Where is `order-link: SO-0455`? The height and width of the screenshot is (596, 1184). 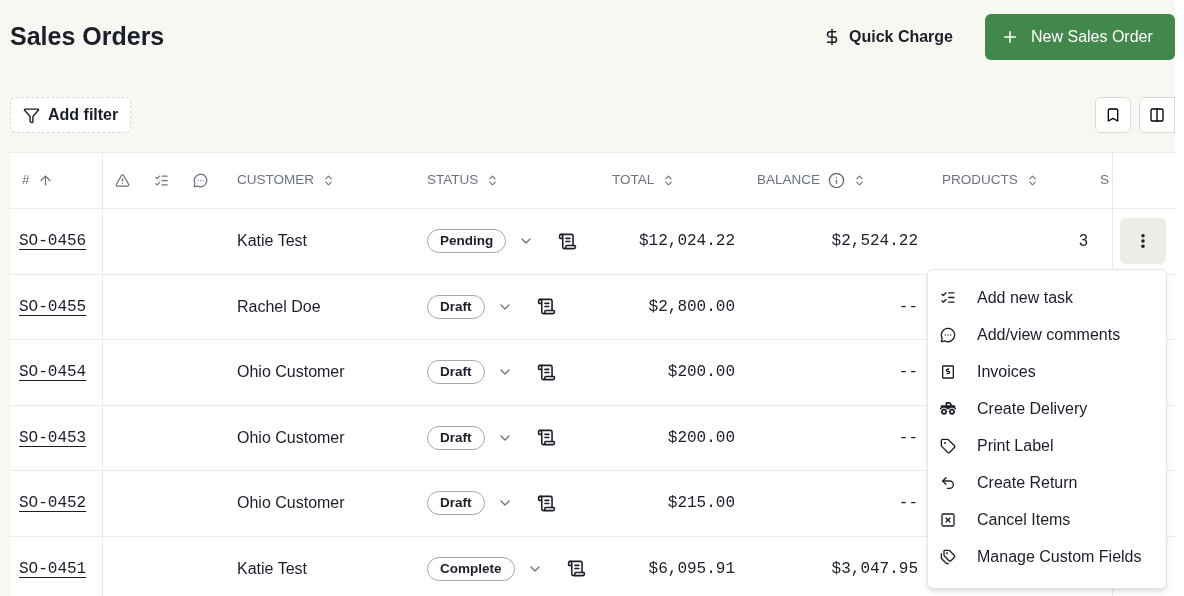
order-link: SO-0455 is located at coordinates (53, 306).